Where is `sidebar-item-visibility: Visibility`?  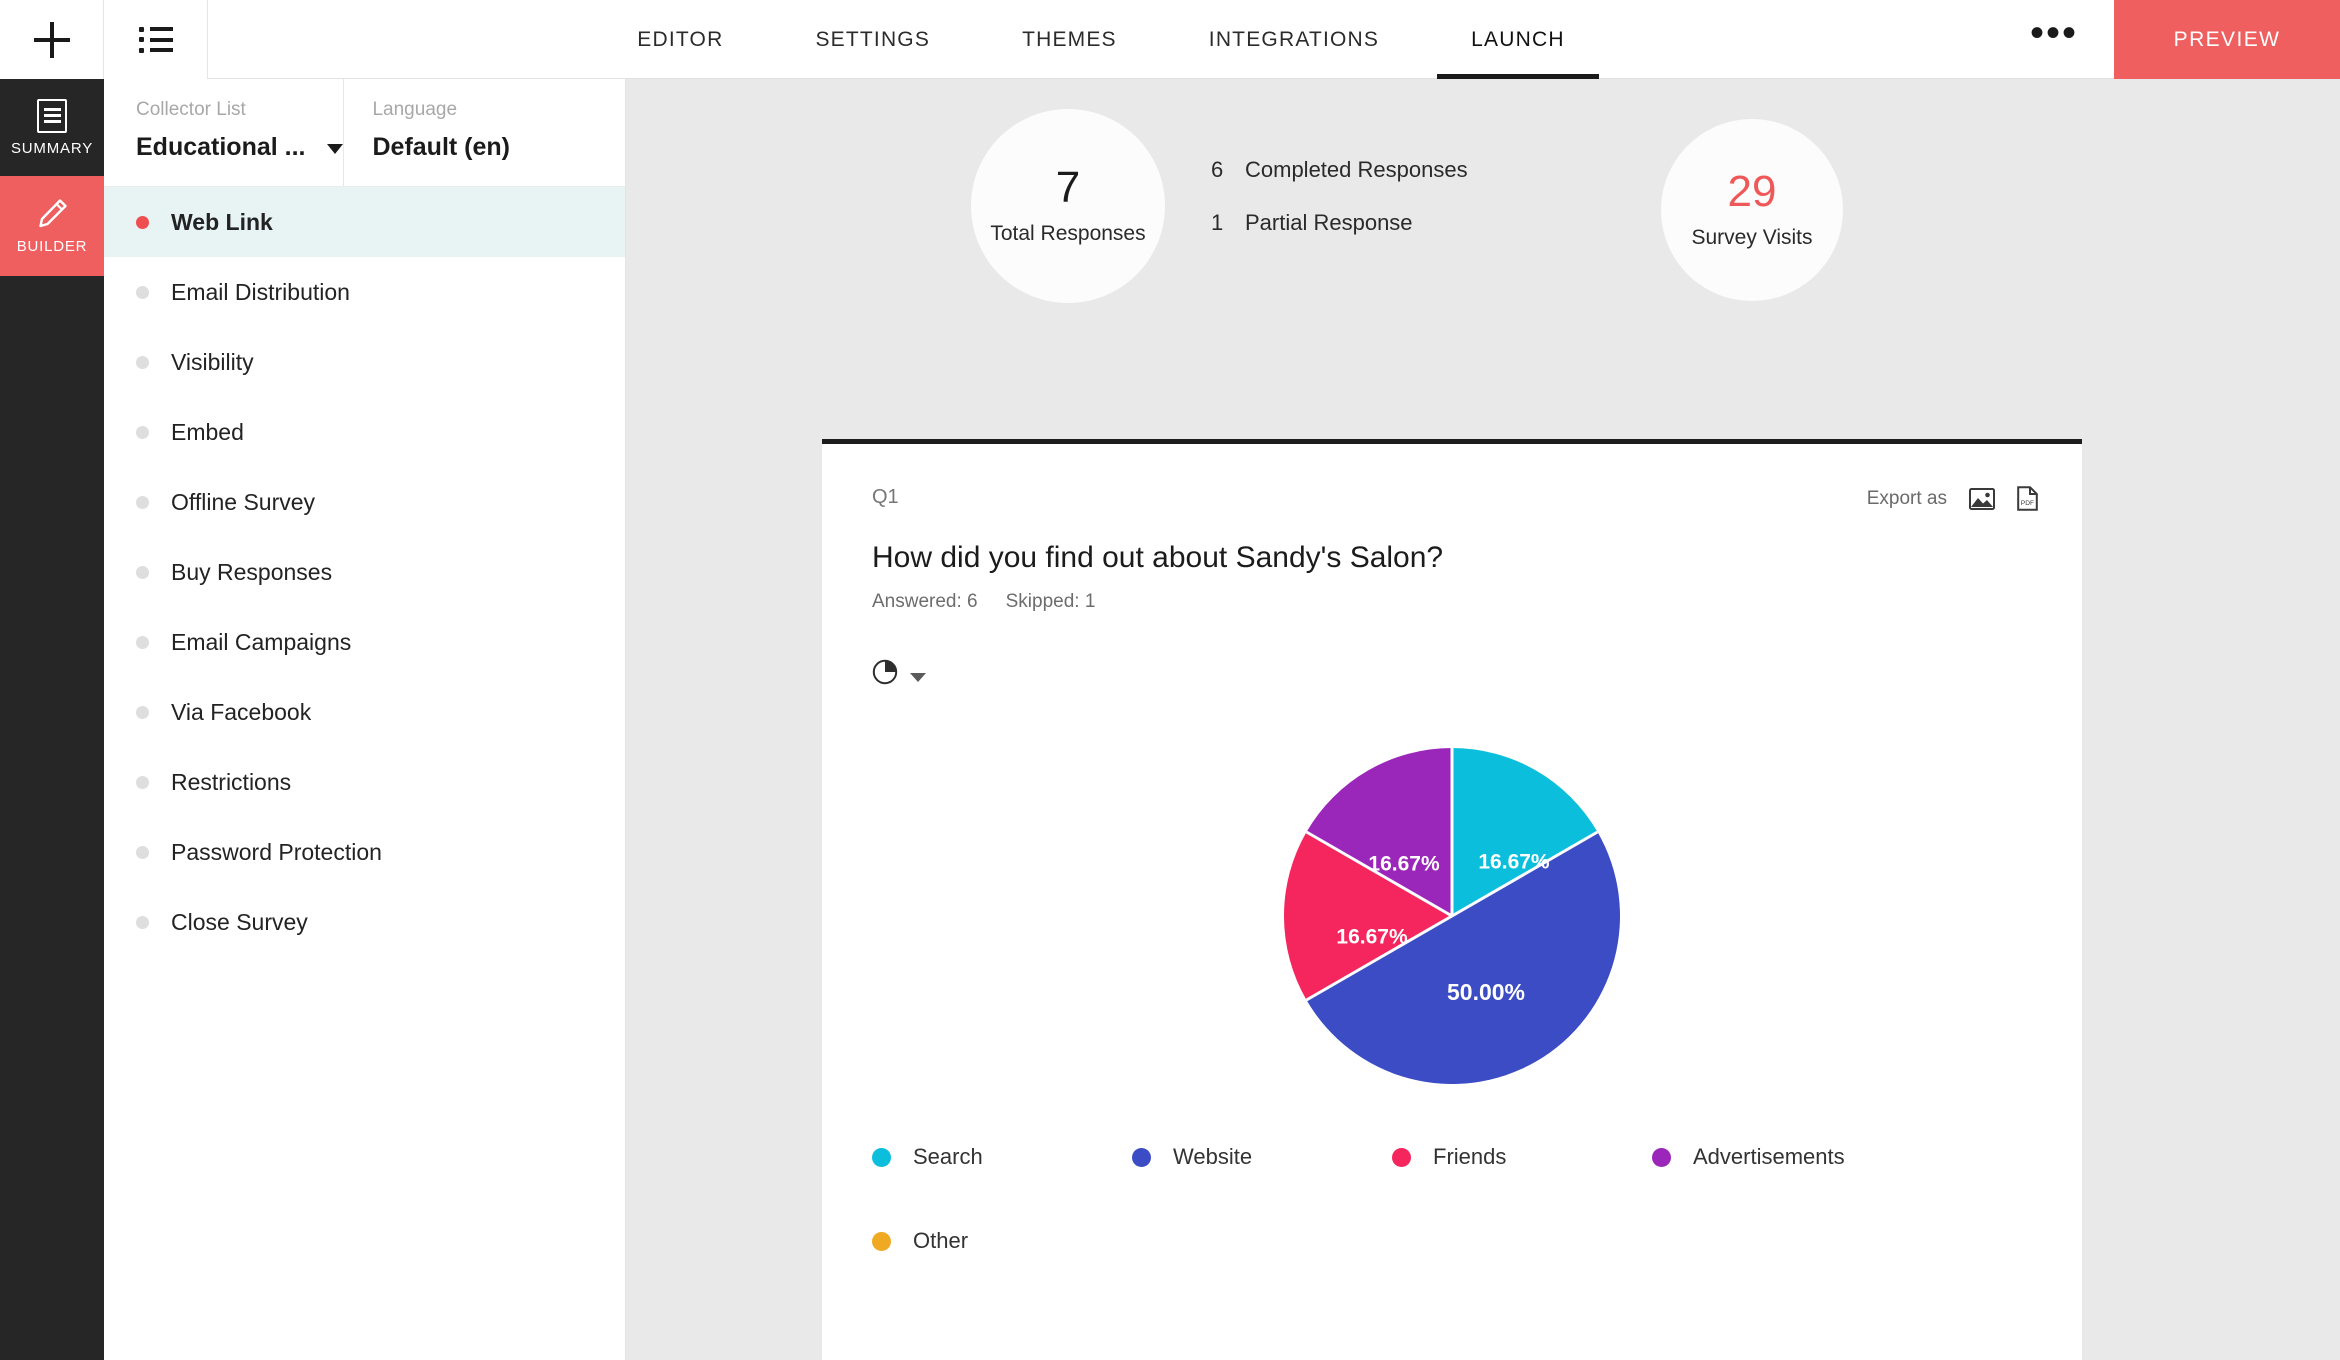
sidebar-item-visibility: Visibility is located at coordinates (364, 362).